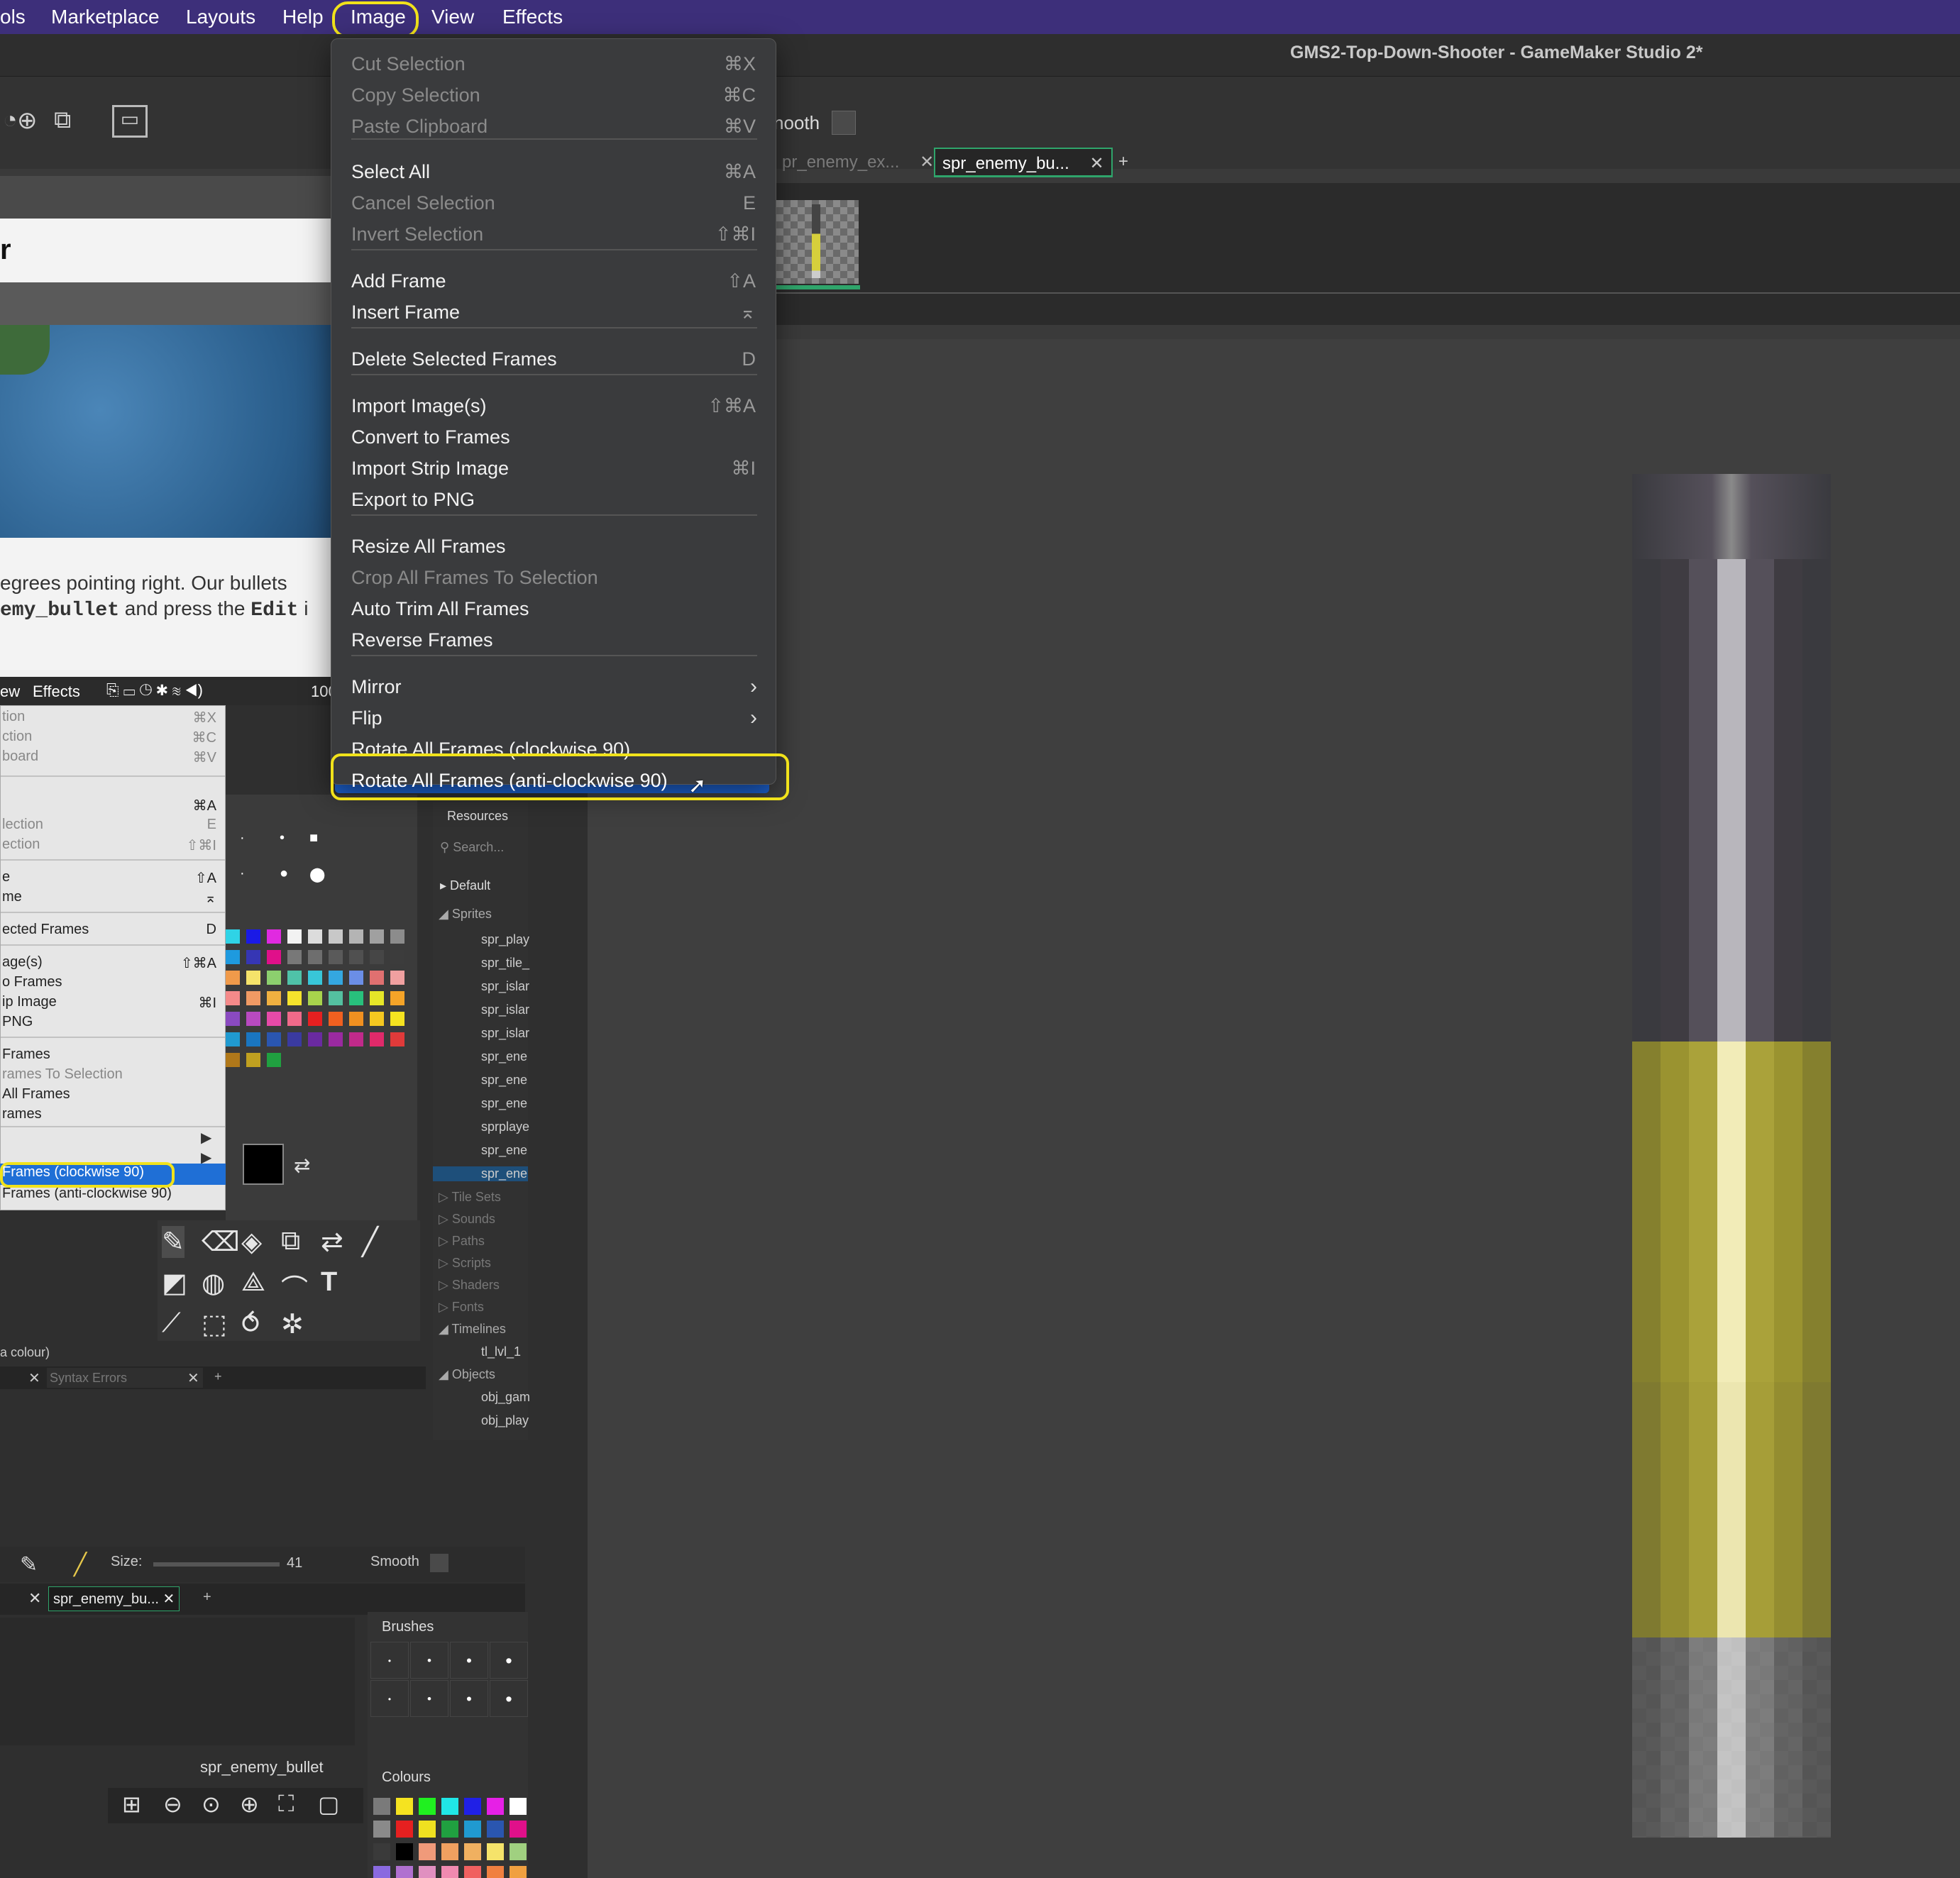 This screenshot has width=1960, height=1878. What do you see at coordinates (10, 120) in the screenshot?
I see `zoom-out-icon: ◔` at bounding box center [10, 120].